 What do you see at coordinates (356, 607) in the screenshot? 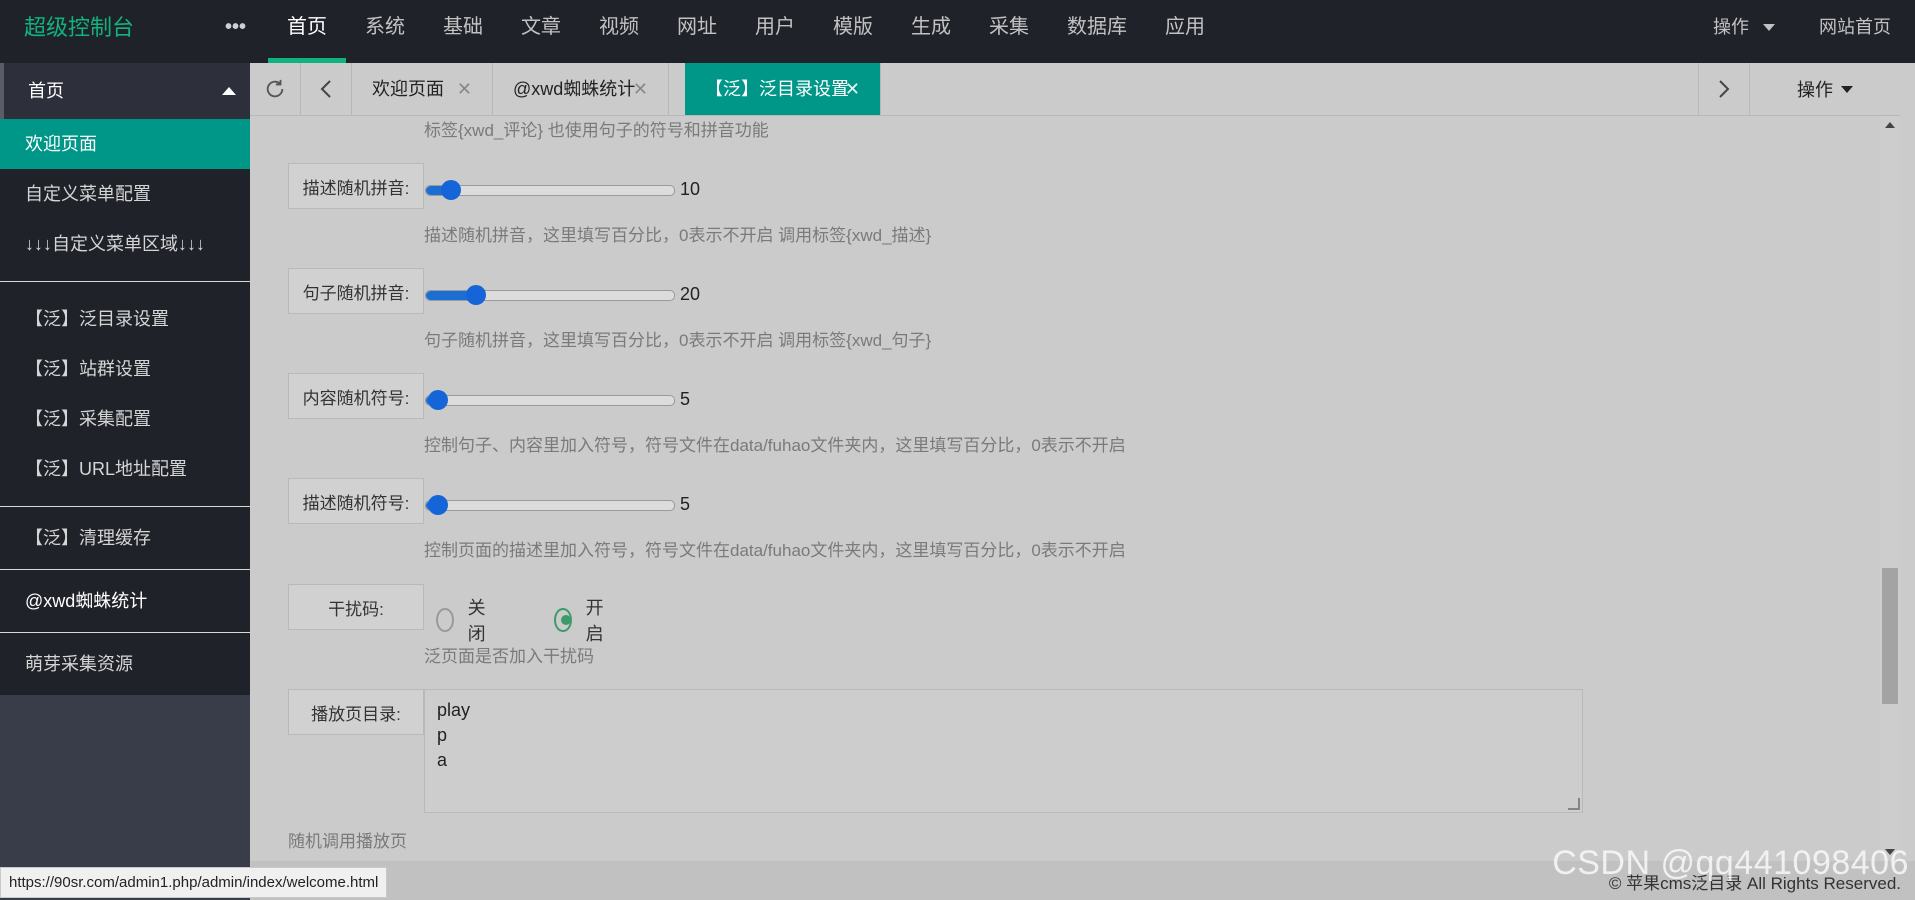
I see `field-label: 干扰码:` at bounding box center [356, 607].